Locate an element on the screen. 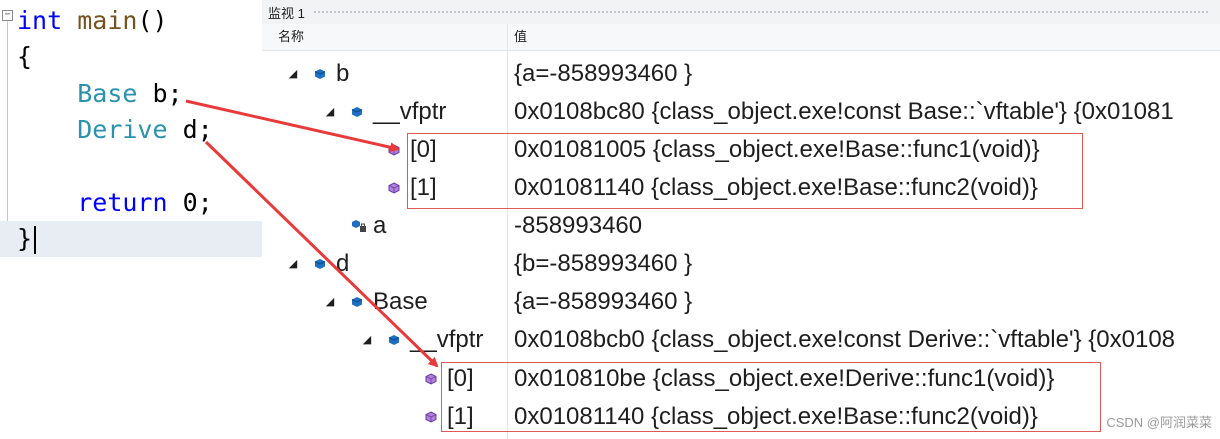 The height and width of the screenshot is (439, 1220). watch-row: ◢ d {b=-858993460 } is located at coordinates (741, 264).